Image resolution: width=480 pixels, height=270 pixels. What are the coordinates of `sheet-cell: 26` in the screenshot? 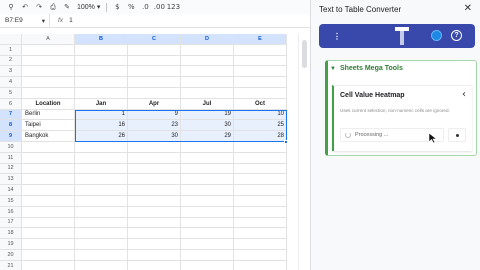 It's located at (101, 136).